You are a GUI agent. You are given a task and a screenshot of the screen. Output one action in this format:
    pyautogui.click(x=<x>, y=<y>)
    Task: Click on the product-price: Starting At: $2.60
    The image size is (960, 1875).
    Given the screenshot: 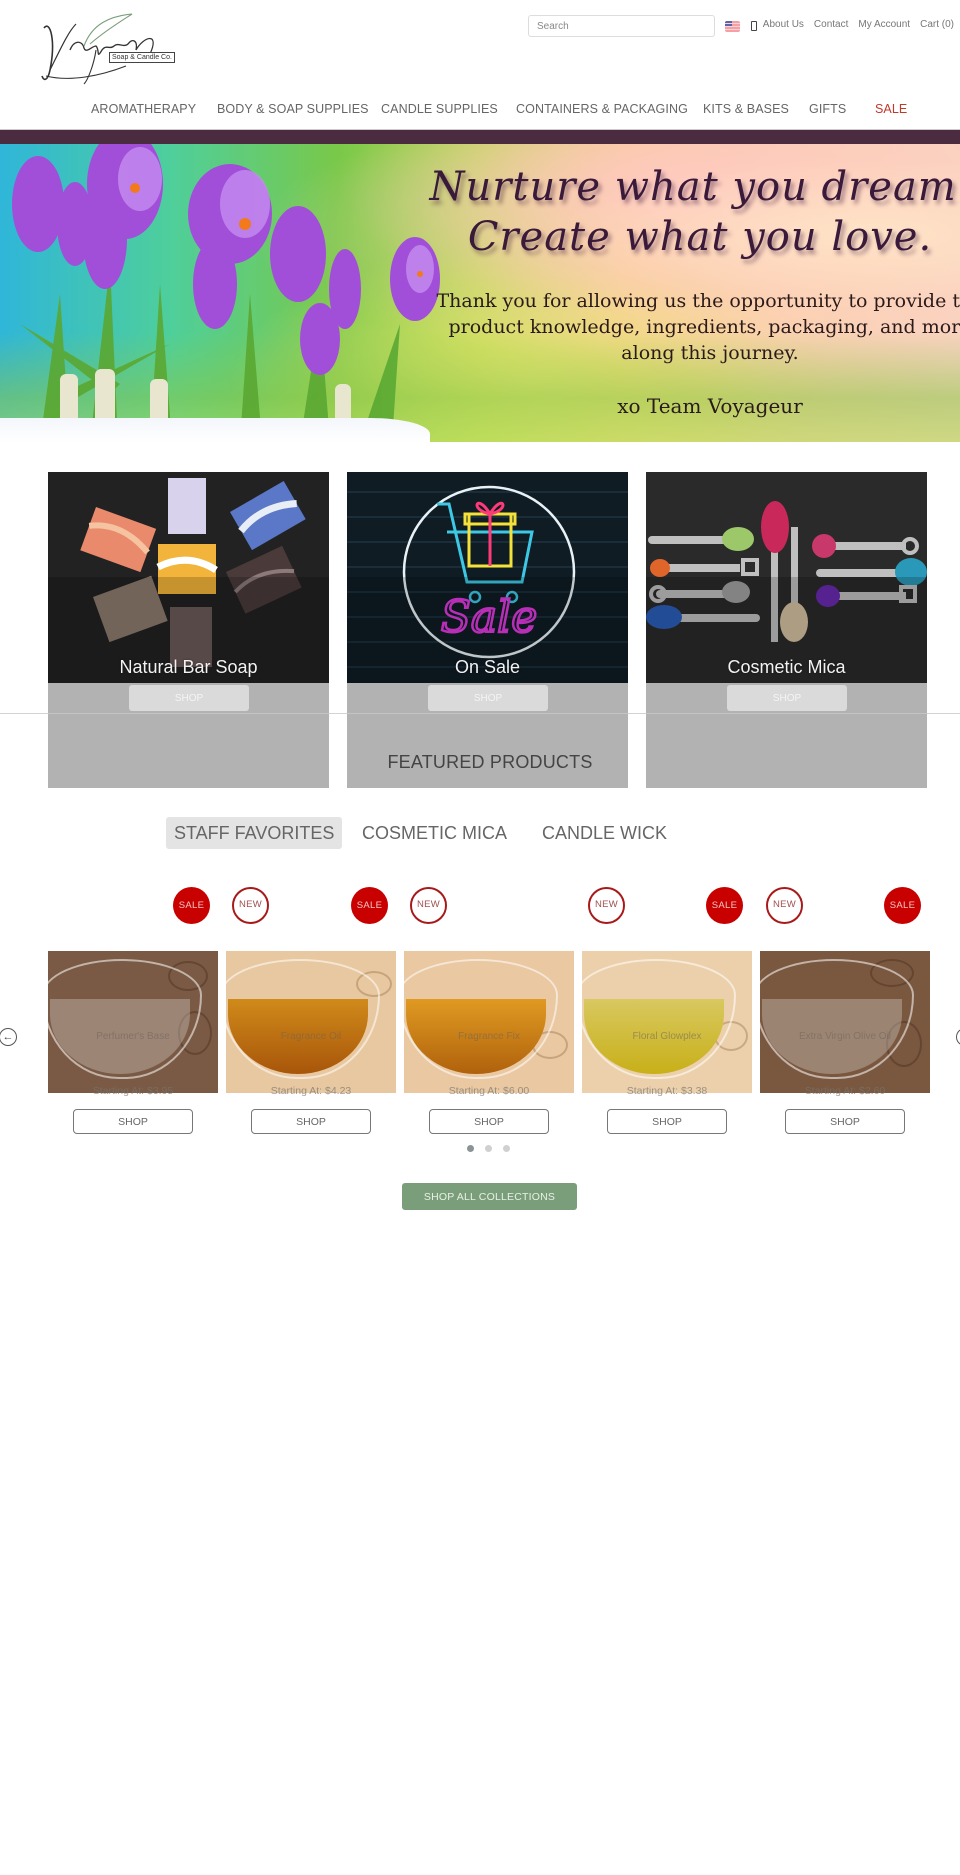 What is the action you would take?
    pyautogui.click(x=845, y=1091)
    